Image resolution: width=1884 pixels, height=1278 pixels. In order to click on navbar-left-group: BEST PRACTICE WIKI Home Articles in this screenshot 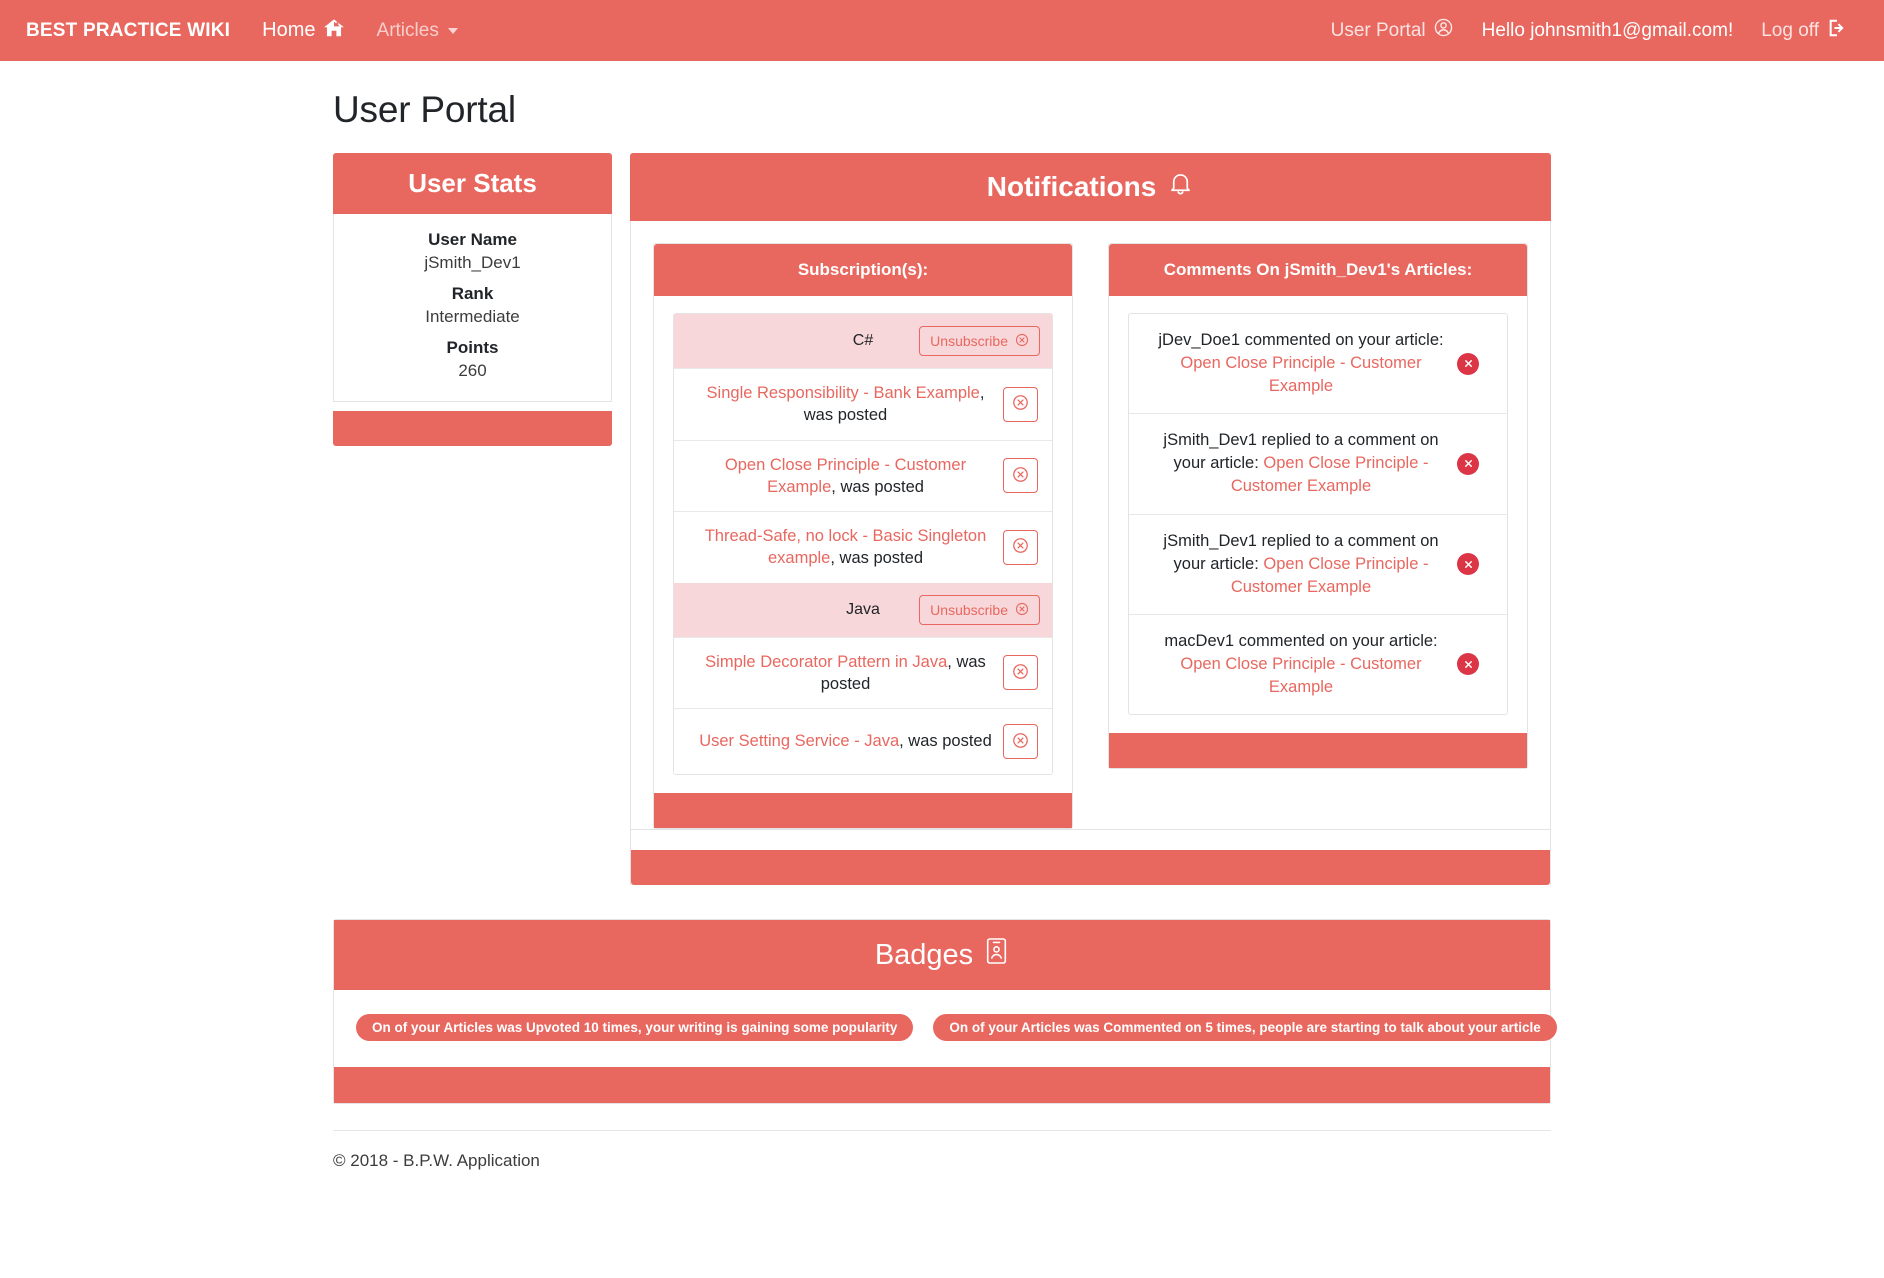, I will do `click(244, 31)`.